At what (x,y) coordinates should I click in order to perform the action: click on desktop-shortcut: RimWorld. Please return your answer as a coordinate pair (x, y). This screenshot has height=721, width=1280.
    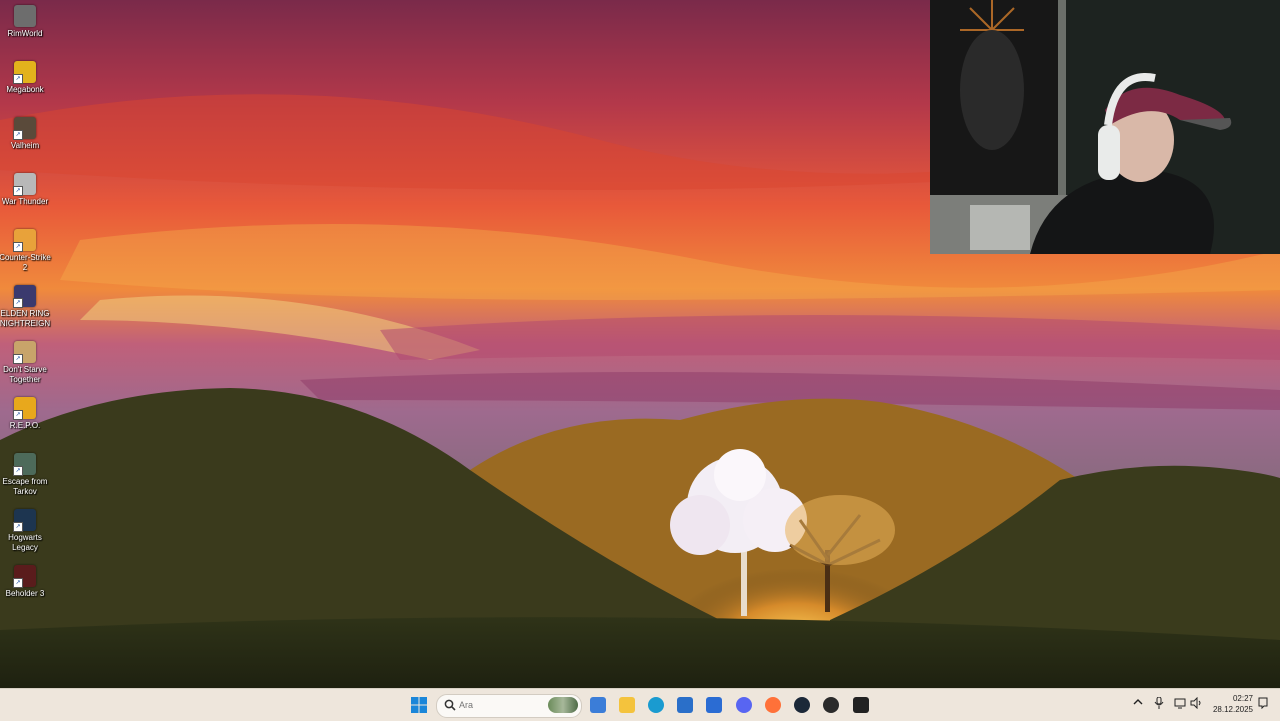
    Looking at the image, I should click on (25, 22).